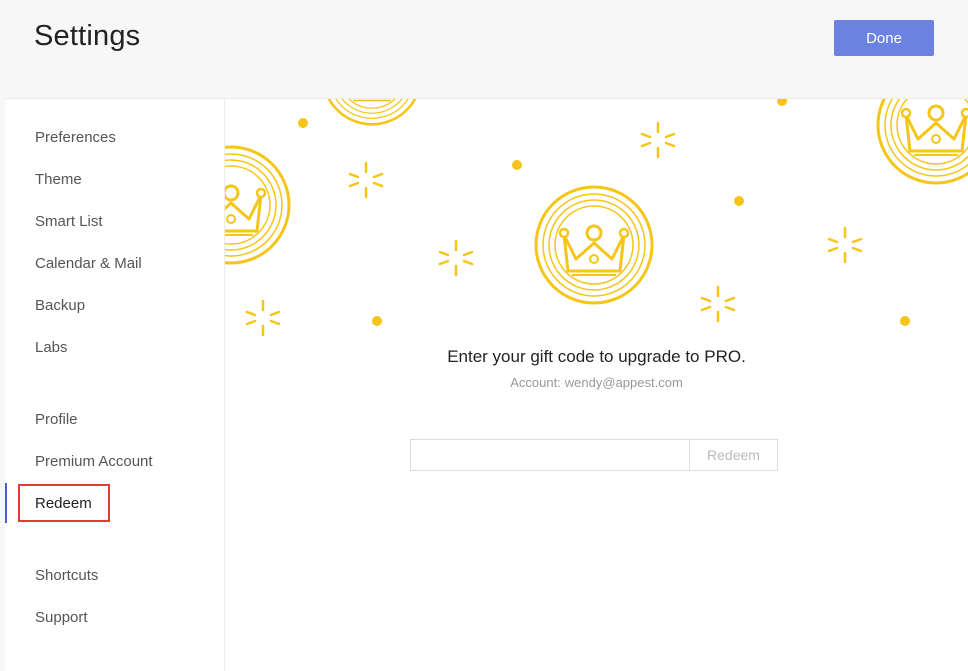  I want to click on sidebar-item-premium-account: Premium Account, so click(114, 461).